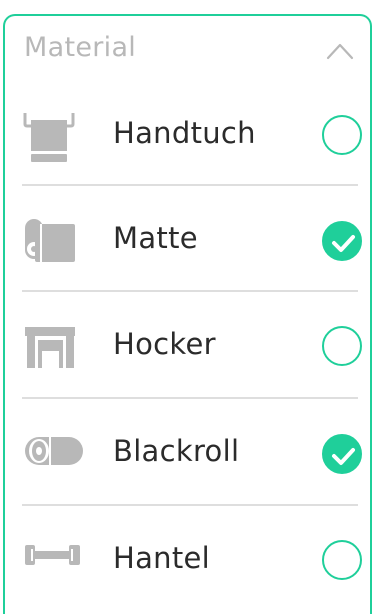  Describe the element at coordinates (164, 344) in the screenshot. I see `item-label: Hocker` at that location.